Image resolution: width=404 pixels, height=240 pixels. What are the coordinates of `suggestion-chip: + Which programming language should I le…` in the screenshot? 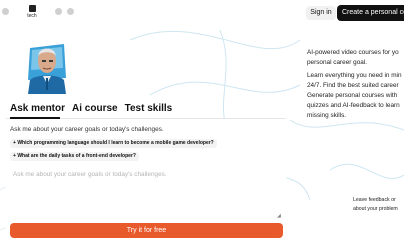 It's located at (113, 143).